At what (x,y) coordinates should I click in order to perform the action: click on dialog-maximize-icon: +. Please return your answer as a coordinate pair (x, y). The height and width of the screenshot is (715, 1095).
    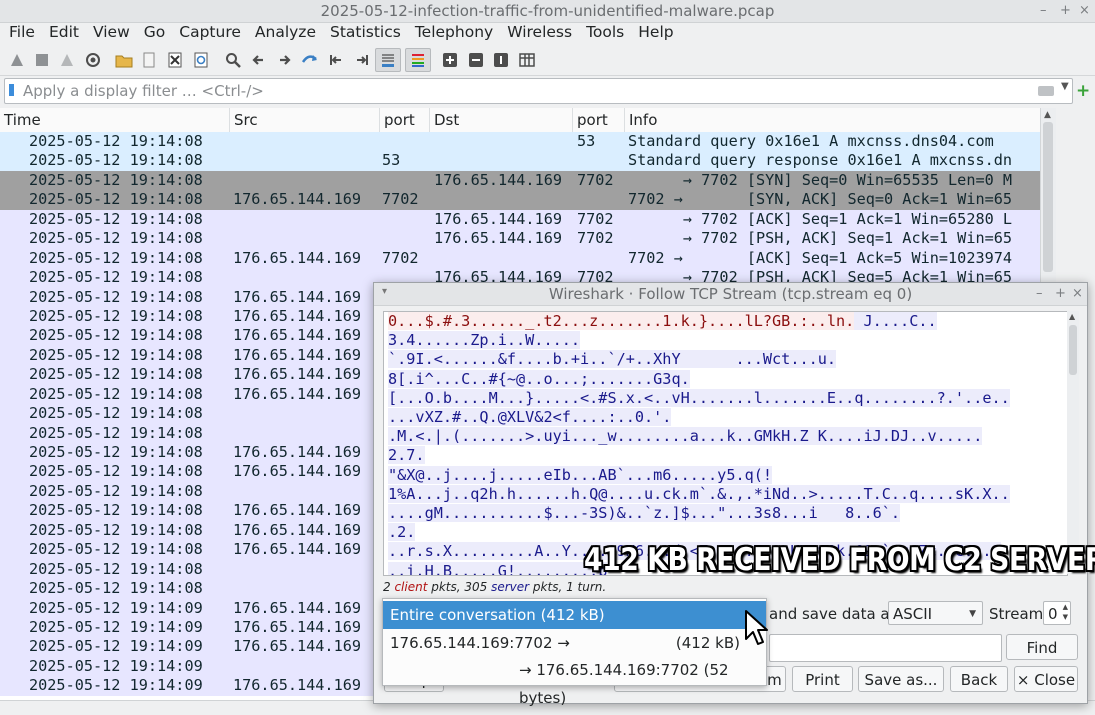
    Looking at the image, I should click on (1060, 293).